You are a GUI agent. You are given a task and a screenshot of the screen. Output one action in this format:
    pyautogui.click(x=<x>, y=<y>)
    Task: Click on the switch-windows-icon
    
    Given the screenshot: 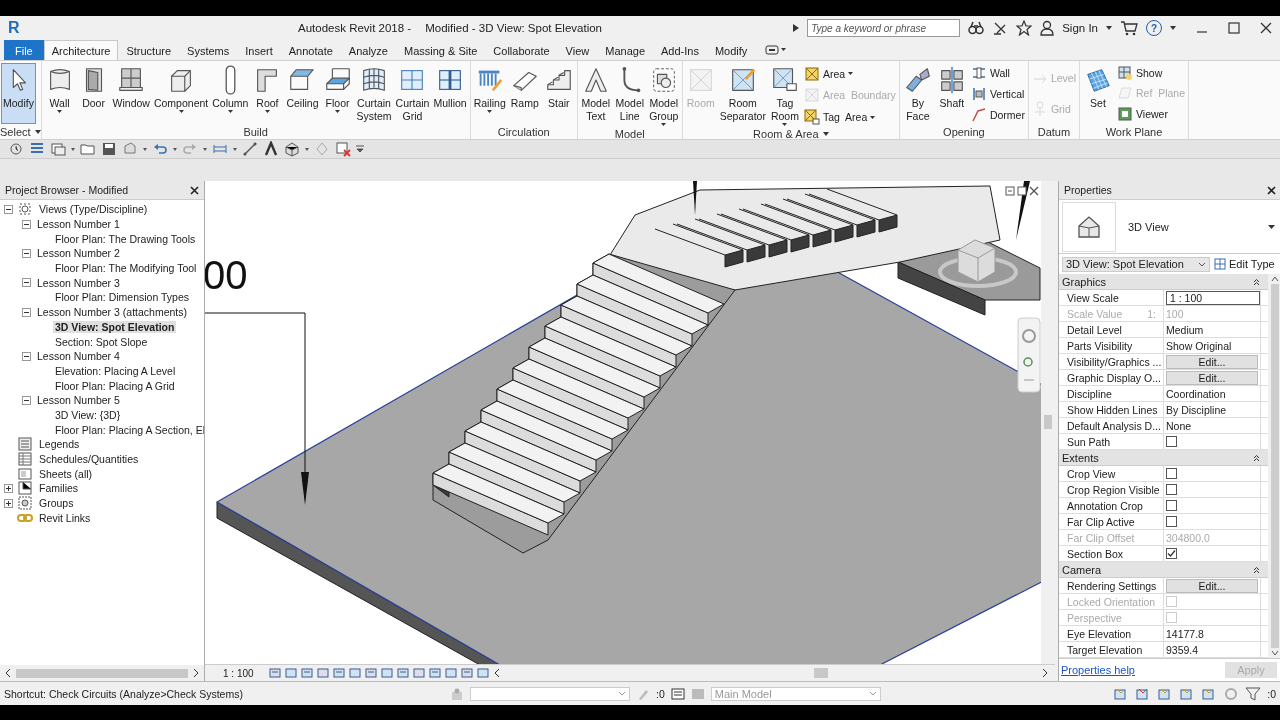 What is the action you would take?
    pyautogui.click(x=58, y=149)
    